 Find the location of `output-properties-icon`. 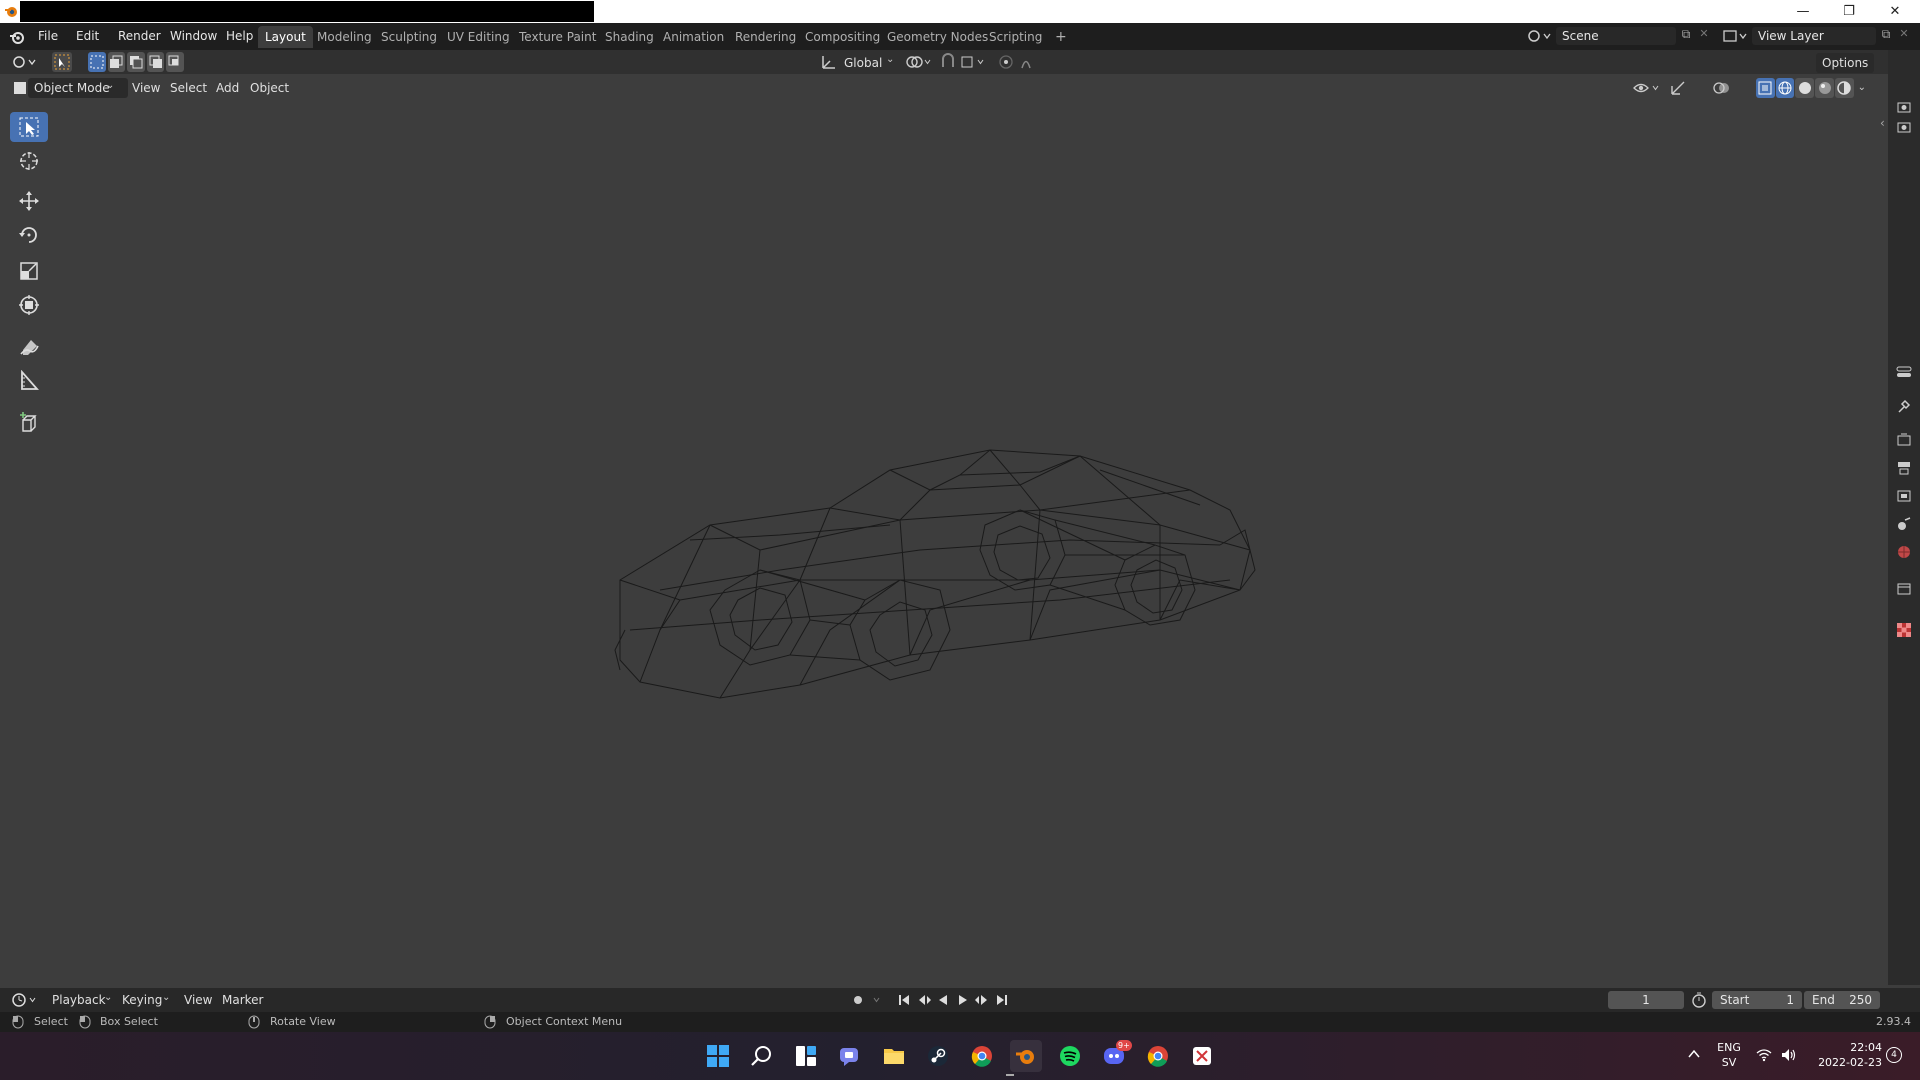

output-properties-icon is located at coordinates (1904, 468).